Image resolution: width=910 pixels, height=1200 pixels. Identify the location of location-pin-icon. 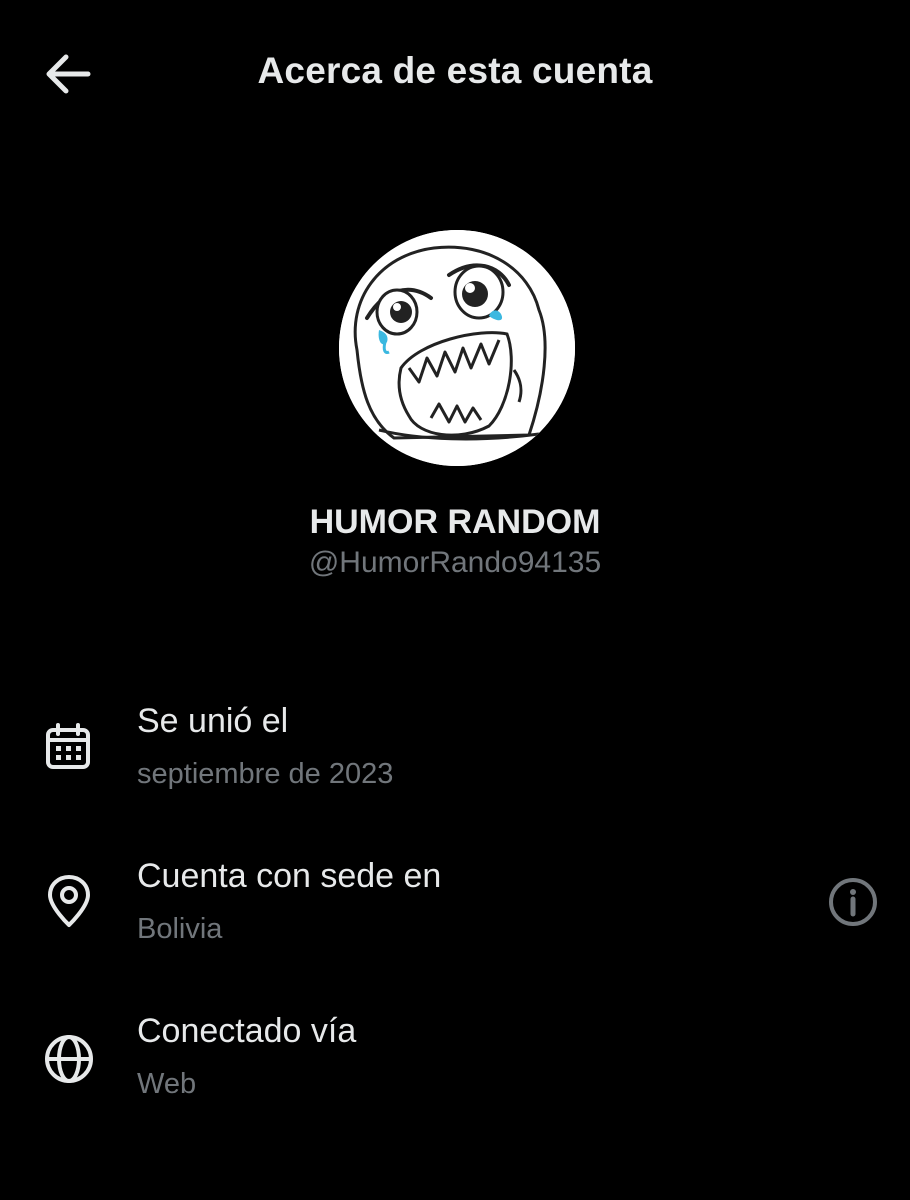
(69, 902).